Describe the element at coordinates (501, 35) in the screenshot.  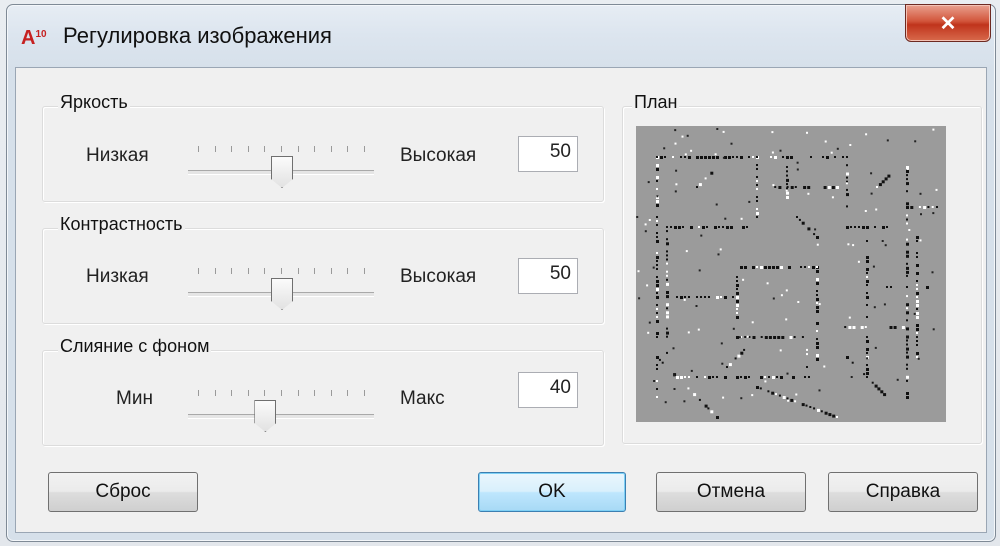
I see `title-bar: A10 Регулировка изображения ✕` at that location.